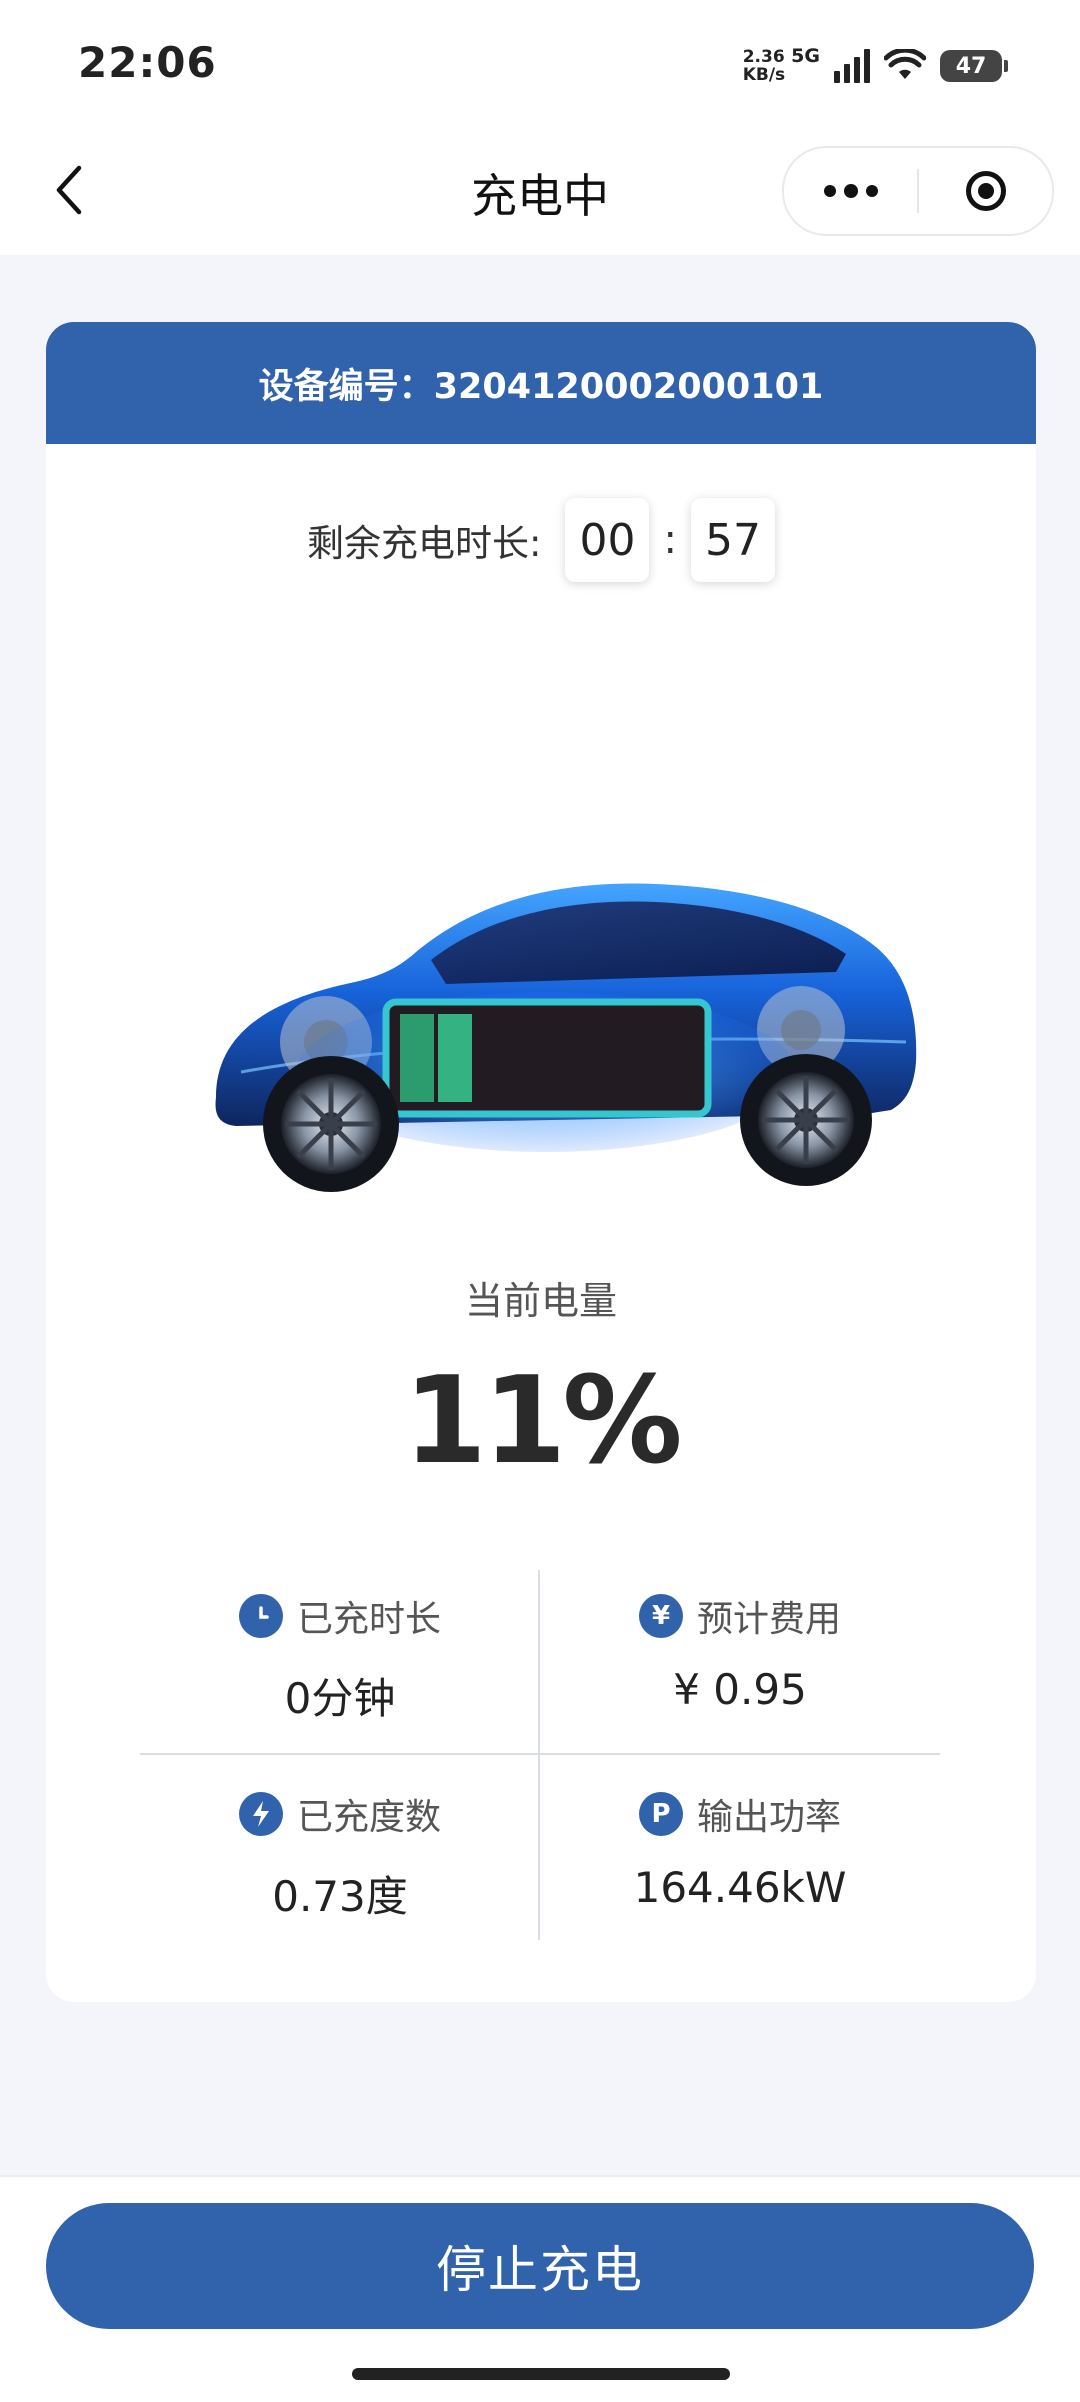  I want to click on stat-label: 输出功率, so click(768, 1817).